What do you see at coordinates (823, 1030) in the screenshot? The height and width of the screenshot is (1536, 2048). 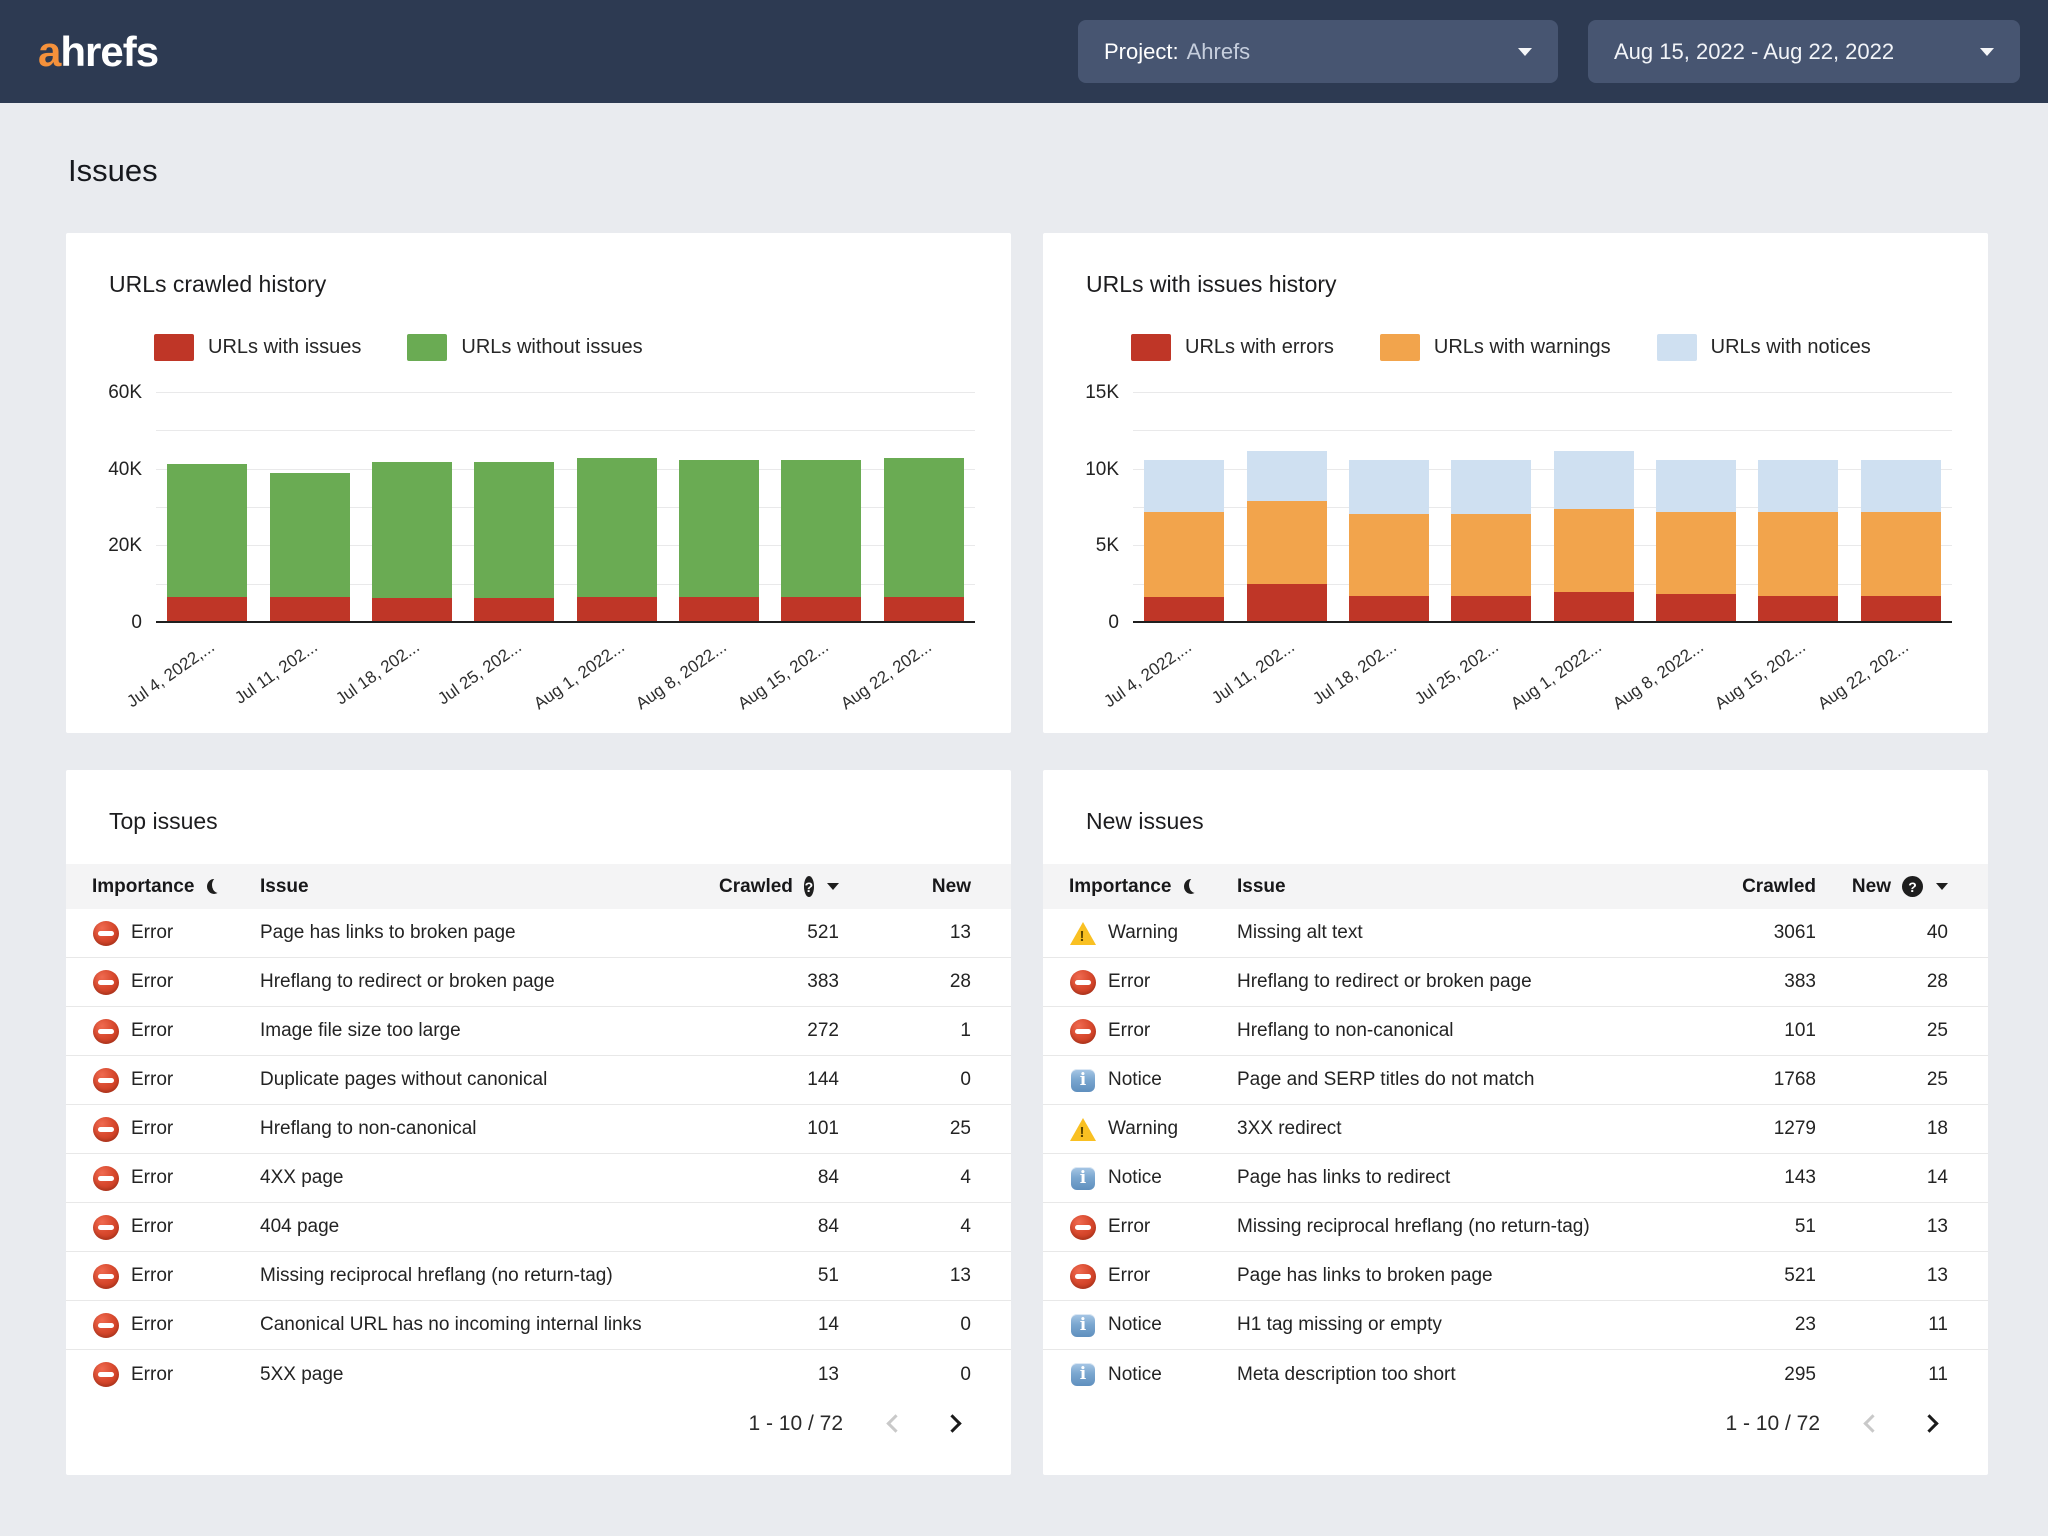 I see `crawled-count: 272` at bounding box center [823, 1030].